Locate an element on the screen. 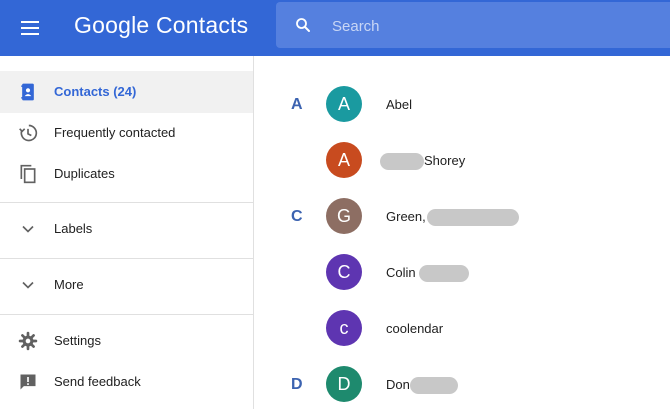  contact-name: Don is located at coordinates (422, 386).